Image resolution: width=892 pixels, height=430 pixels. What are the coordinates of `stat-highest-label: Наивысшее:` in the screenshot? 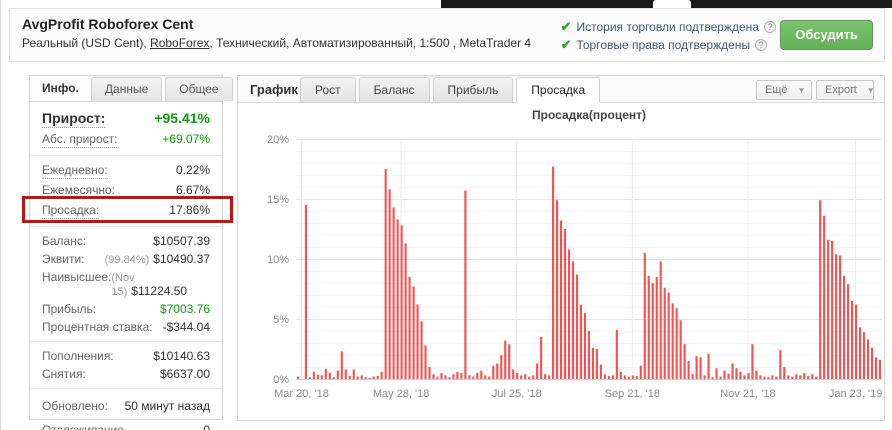 It's located at (77, 277).